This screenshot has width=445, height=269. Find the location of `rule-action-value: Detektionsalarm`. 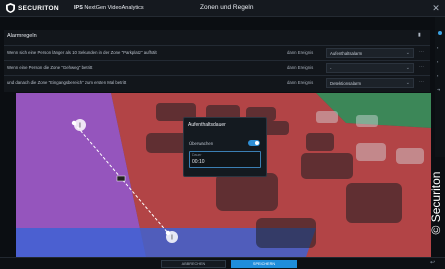

rule-action-value: Detektionsalarm is located at coordinates (346, 83).